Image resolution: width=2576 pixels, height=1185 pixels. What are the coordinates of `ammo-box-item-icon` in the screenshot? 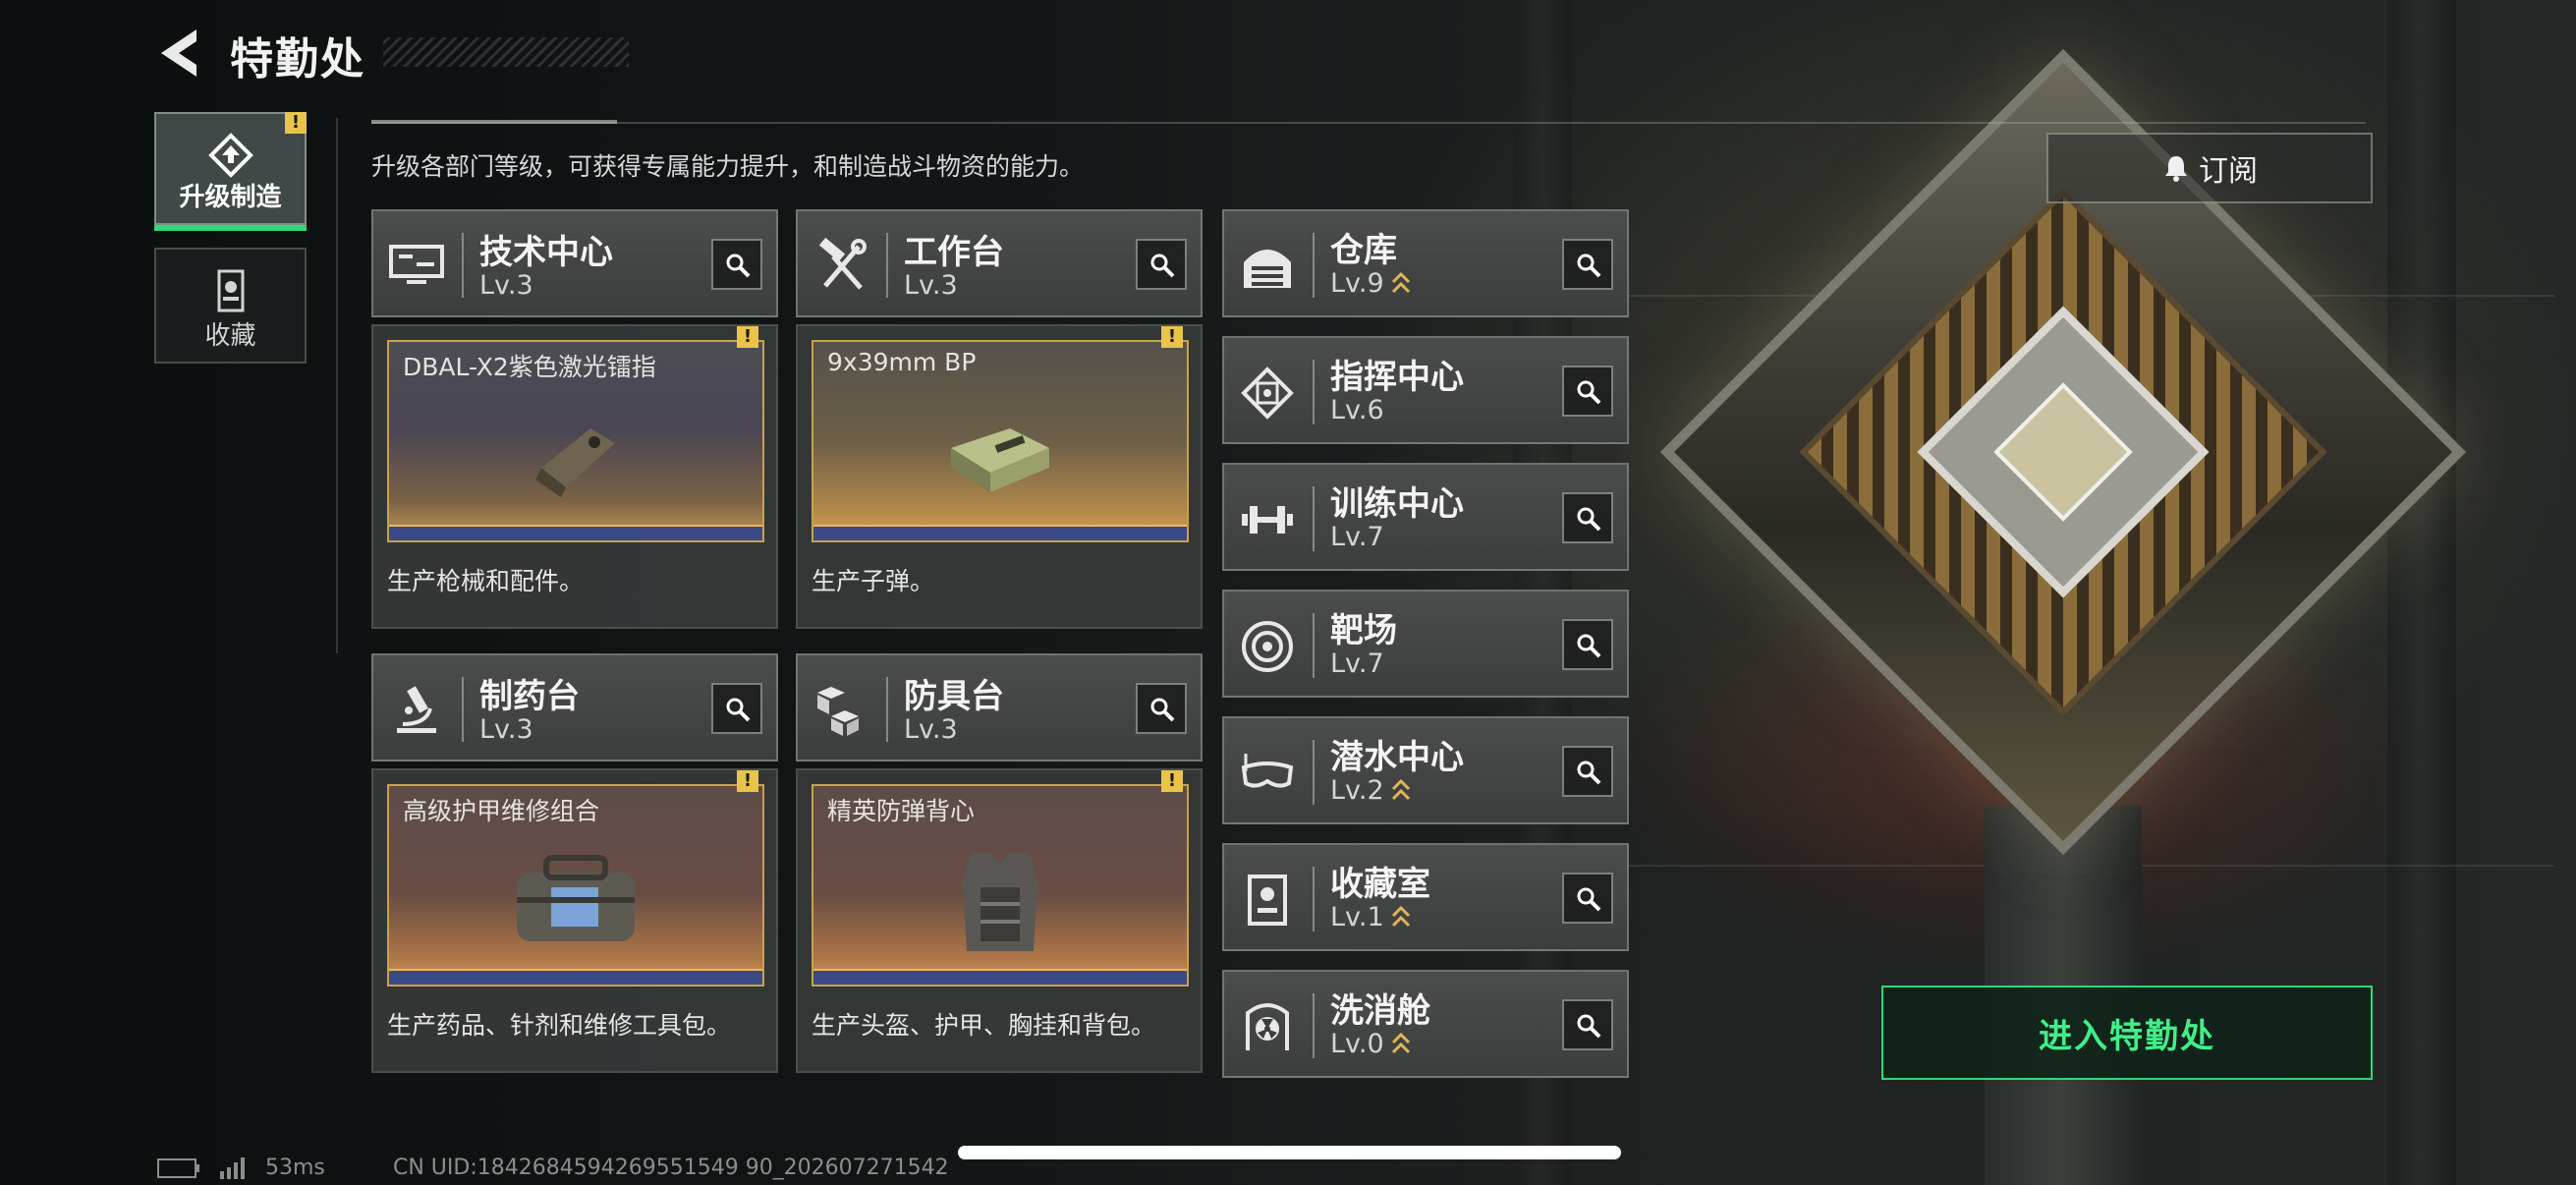 It's located at (1000, 460).